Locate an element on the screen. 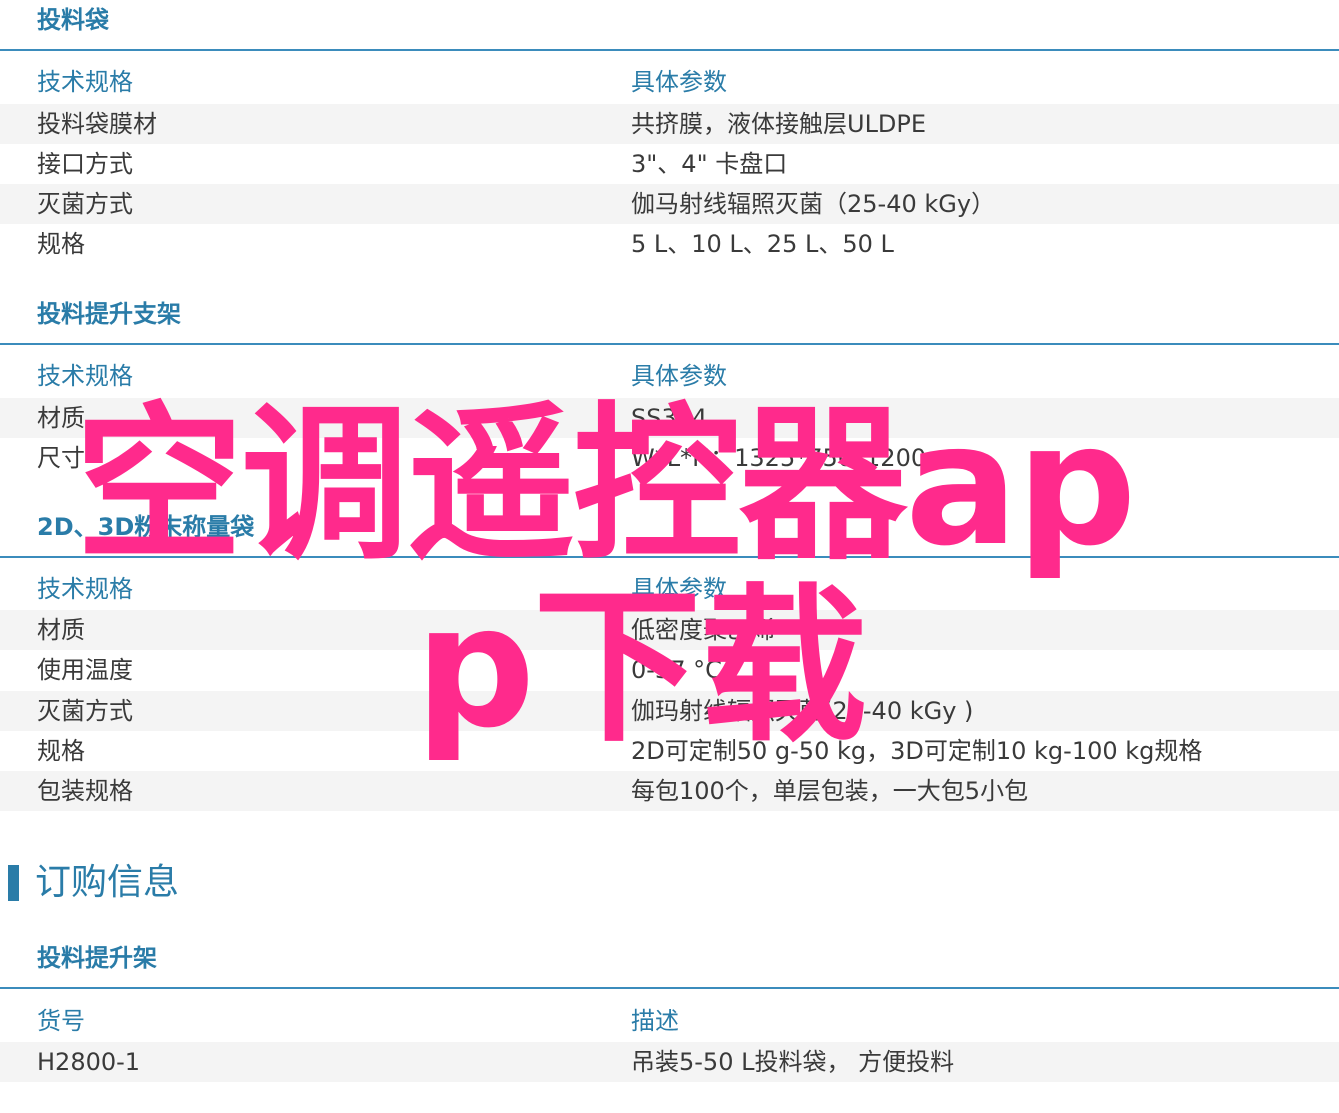 The image size is (1339, 1113). table-header-row: 货号 描述 is located at coordinates (669, 1021).